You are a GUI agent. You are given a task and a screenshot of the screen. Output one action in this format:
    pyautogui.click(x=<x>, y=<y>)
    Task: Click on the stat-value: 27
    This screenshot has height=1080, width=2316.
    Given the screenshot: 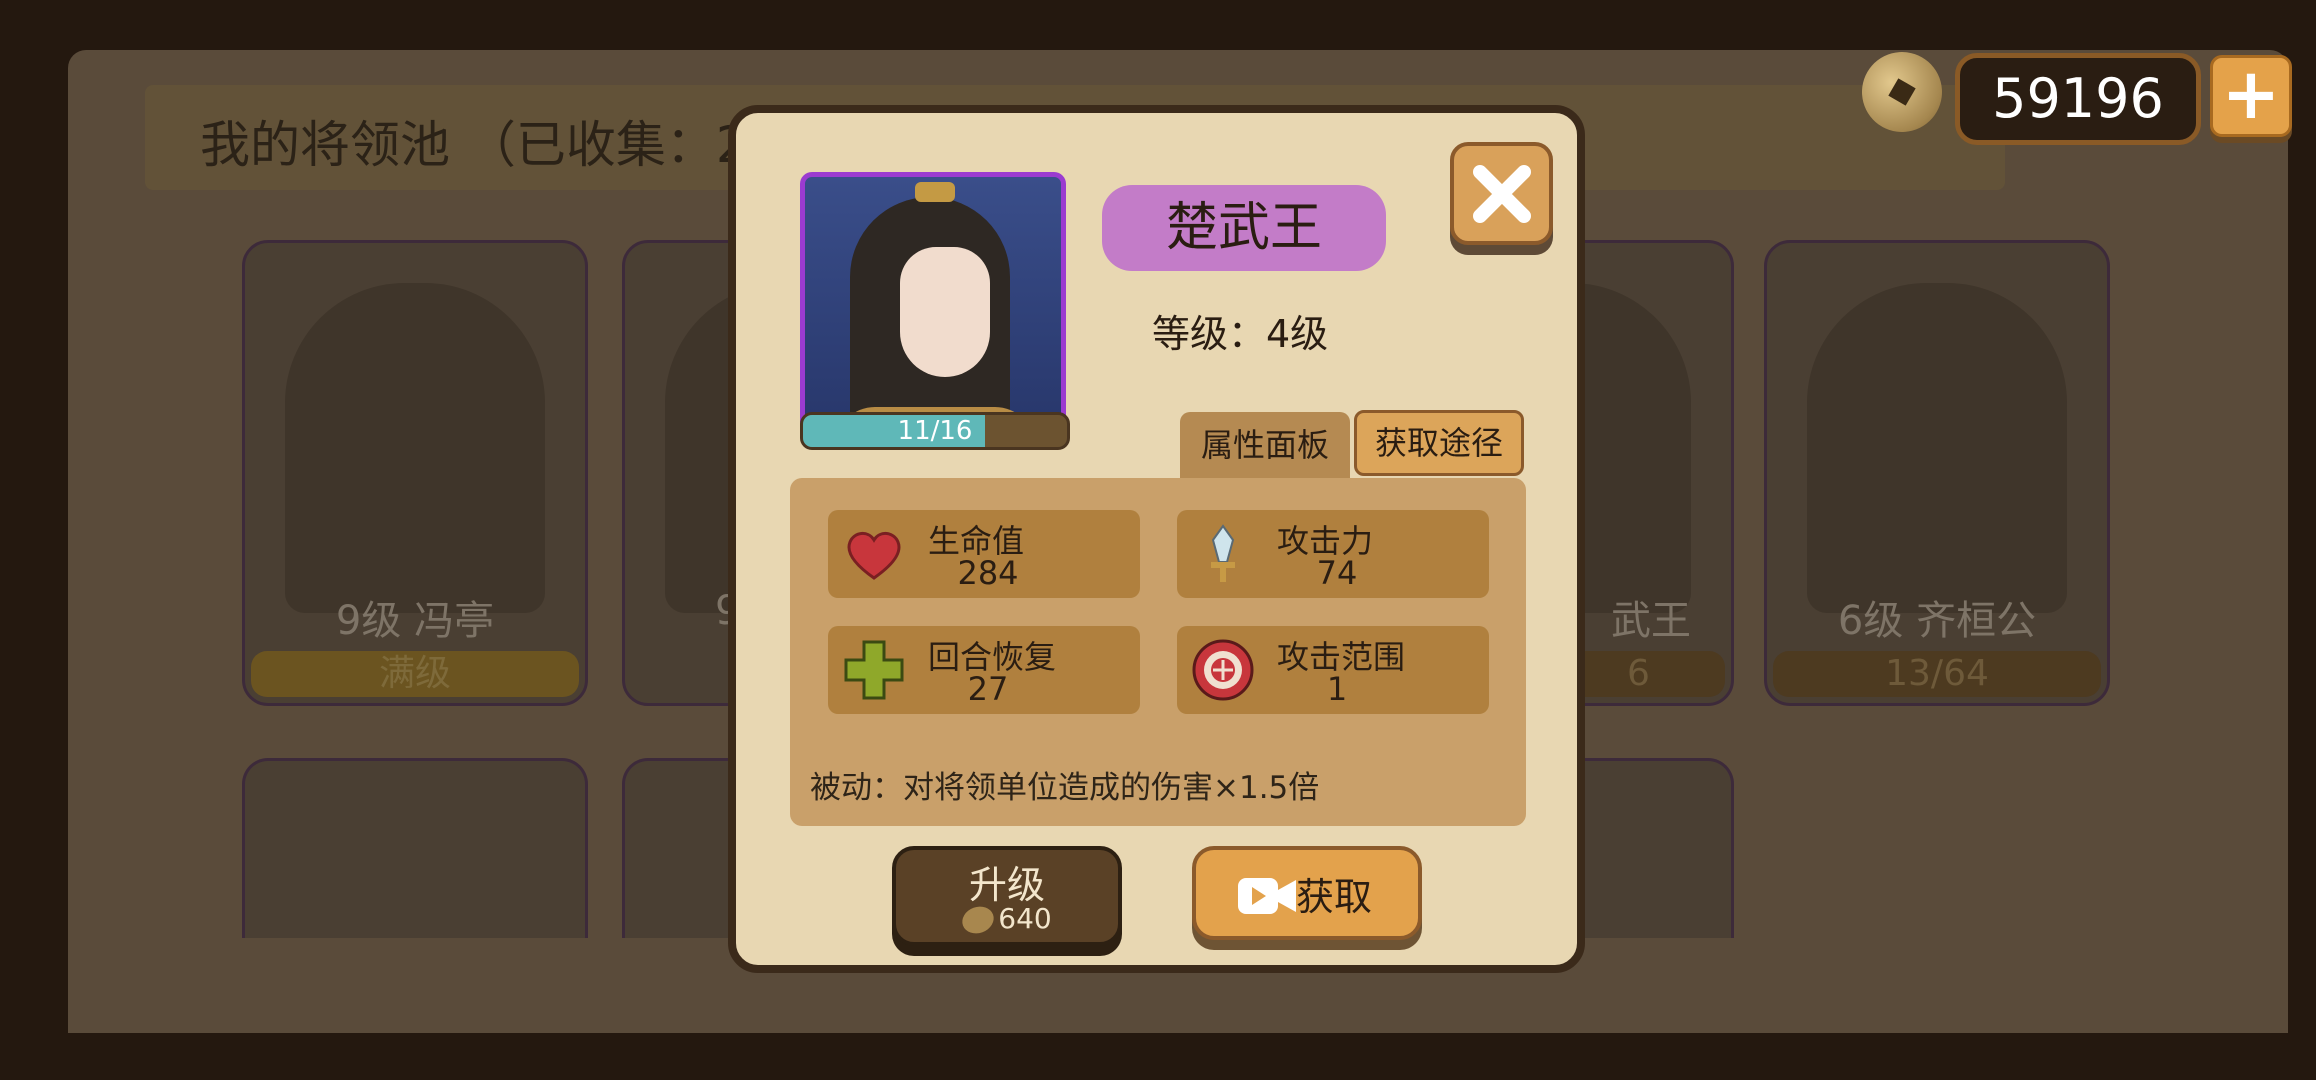 What is the action you would take?
    pyautogui.click(x=988, y=689)
    